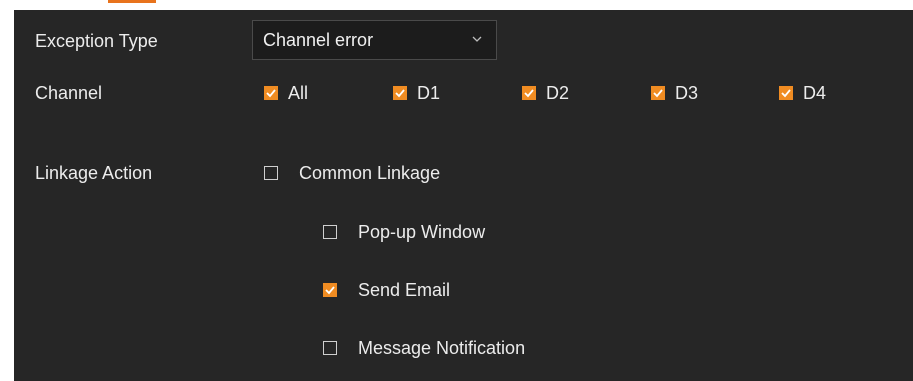  What do you see at coordinates (370, 173) in the screenshot?
I see `common-linkage-label: Common Linkage` at bounding box center [370, 173].